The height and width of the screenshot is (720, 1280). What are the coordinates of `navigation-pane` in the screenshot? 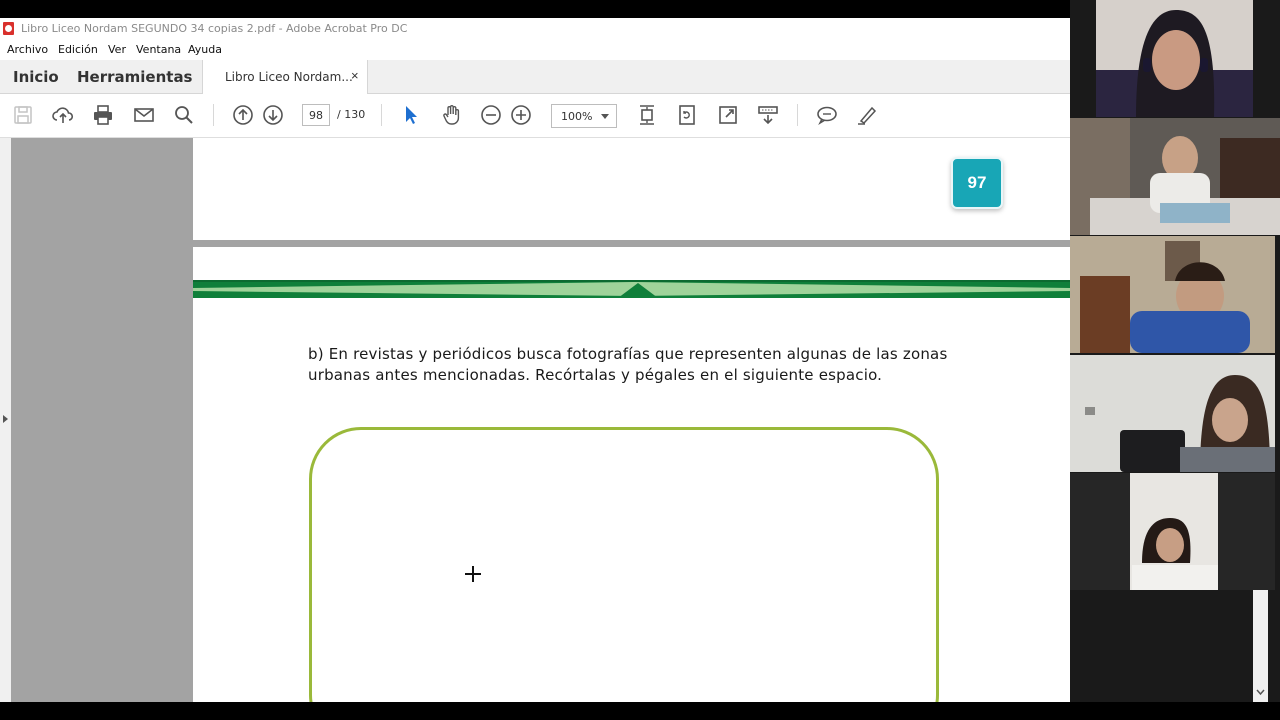 It's located at (96, 420).